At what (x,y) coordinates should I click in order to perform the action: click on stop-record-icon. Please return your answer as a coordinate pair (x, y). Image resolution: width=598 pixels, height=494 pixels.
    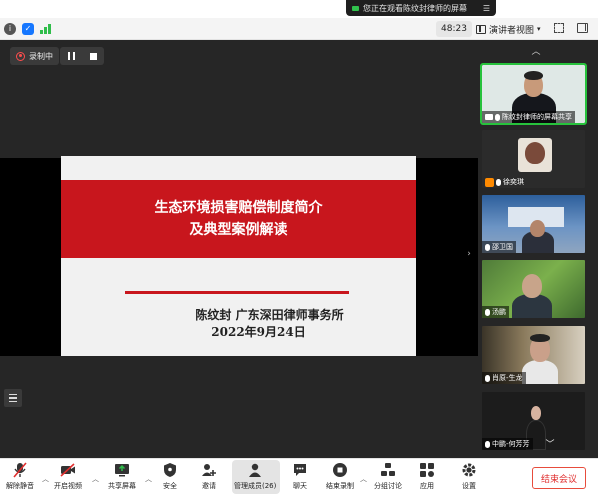
    Looking at the image, I should click on (340, 470).